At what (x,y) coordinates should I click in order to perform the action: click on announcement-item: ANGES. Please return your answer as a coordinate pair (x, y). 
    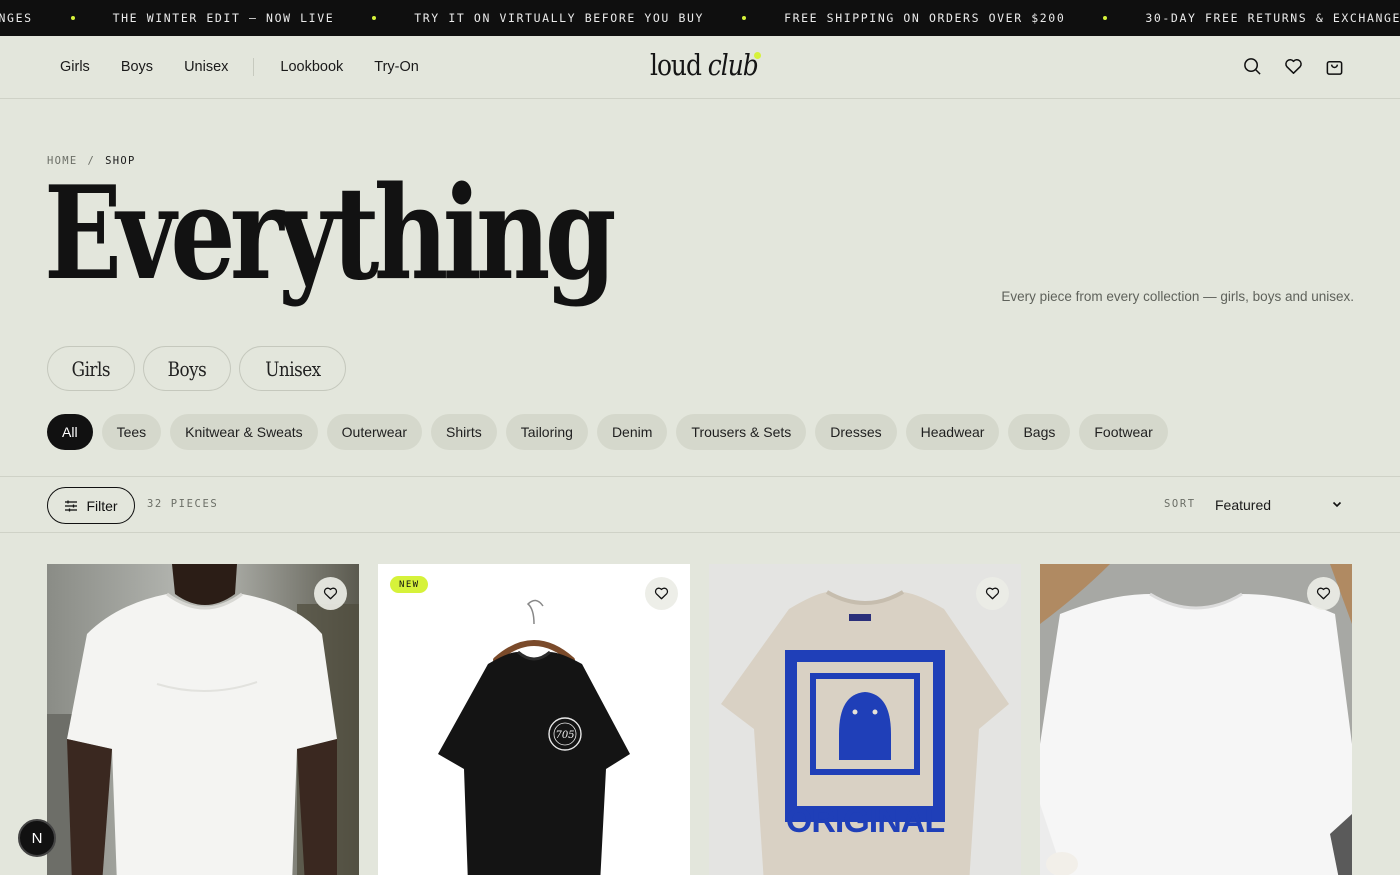
    Looking at the image, I should click on (16, 18).